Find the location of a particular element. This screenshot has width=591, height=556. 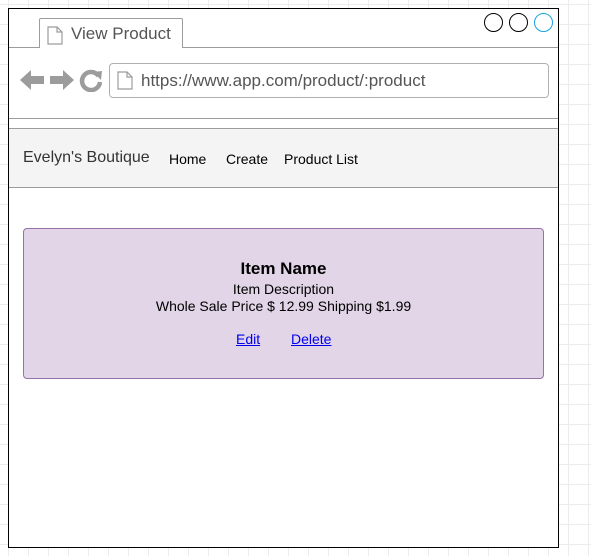

nav-link-product-list: Product List is located at coordinates (321, 159).